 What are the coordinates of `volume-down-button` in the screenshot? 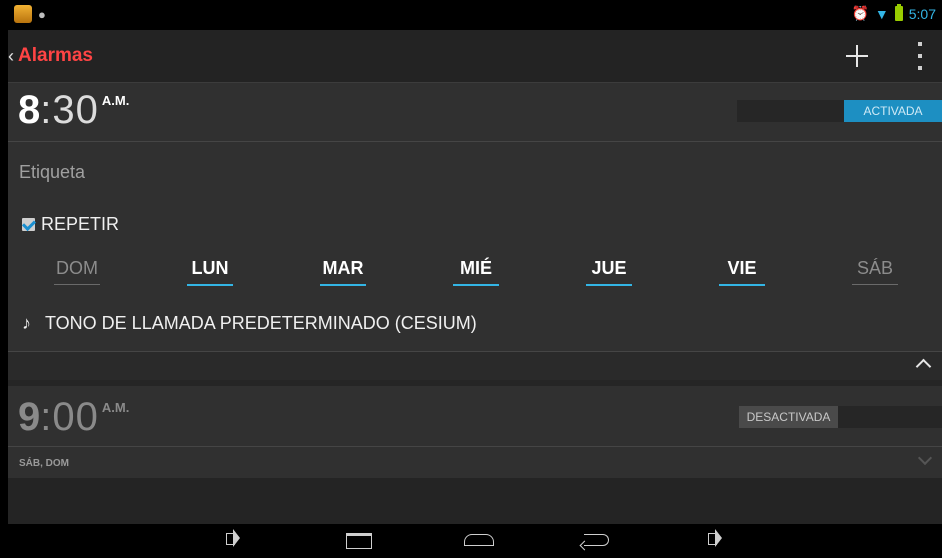 It's located at (234, 541).